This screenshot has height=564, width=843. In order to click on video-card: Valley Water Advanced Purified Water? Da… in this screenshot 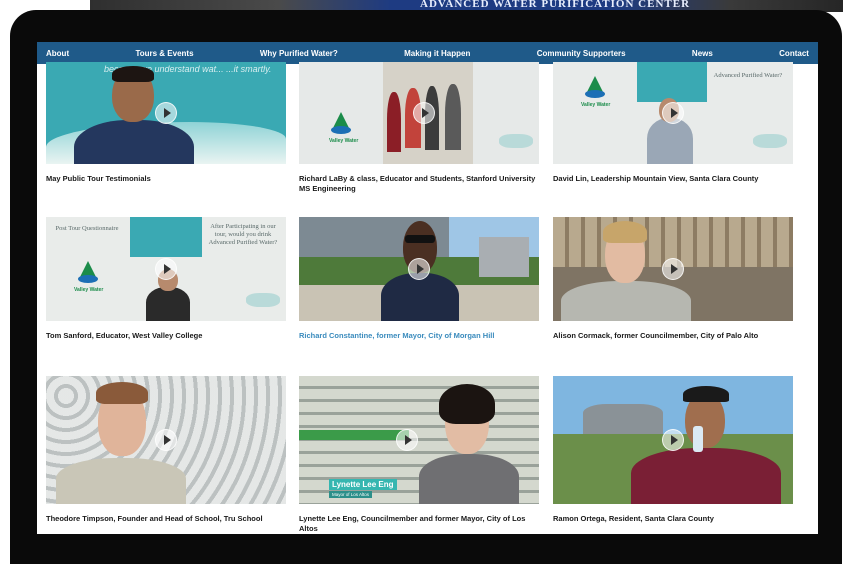, I will do `click(673, 123)`.